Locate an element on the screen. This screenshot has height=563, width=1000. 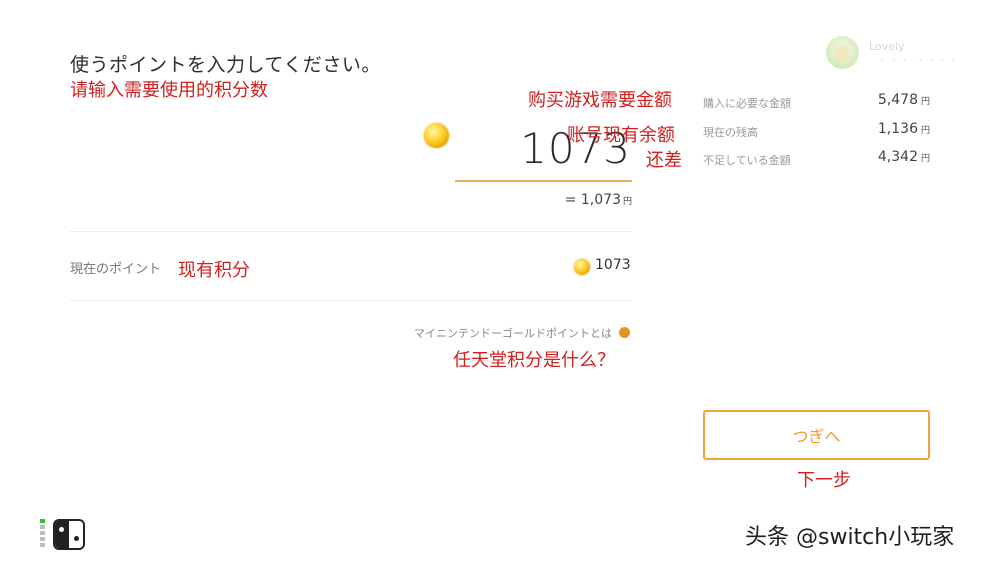
watermark: 头条 @switch小玩家 is located at coordinates (850, 537).